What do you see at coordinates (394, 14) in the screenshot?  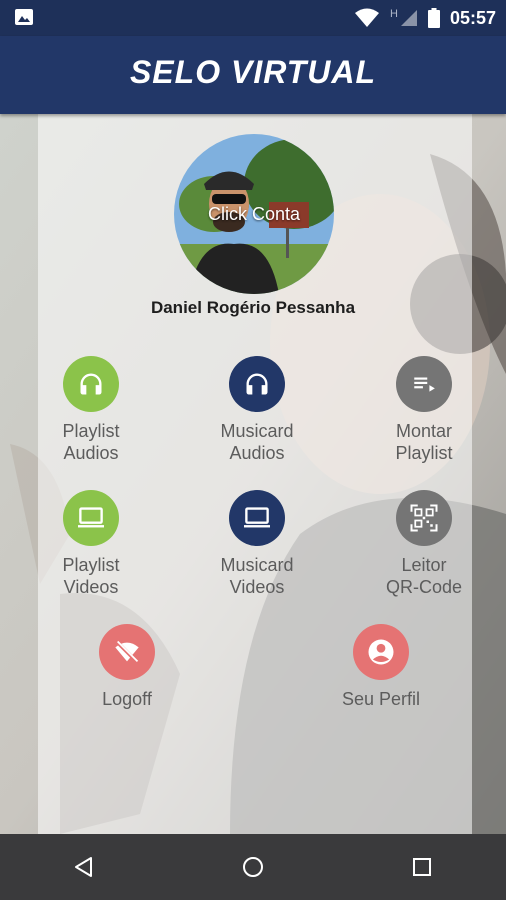 I see `signal-letter: H` at bounding box center [394, 14].